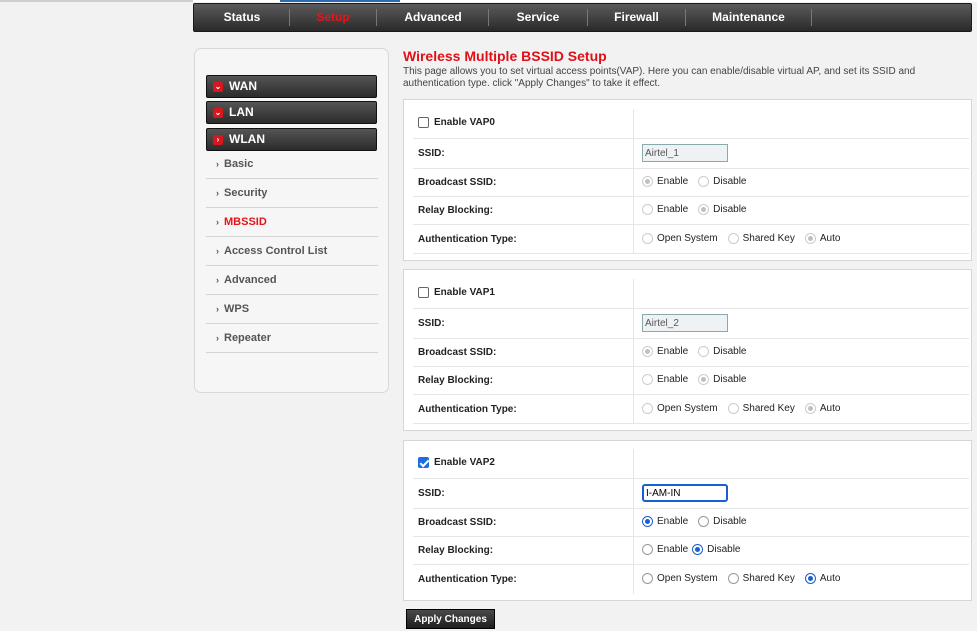  I want to click on tab-status: Status, so click(242, 17).